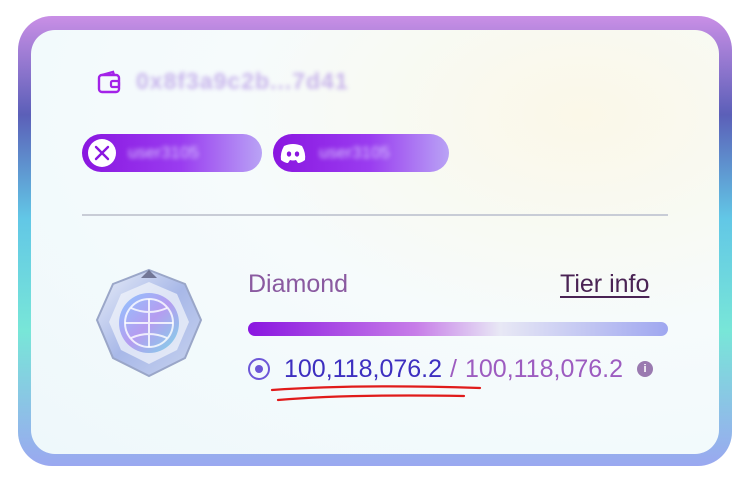 The width and height of the screenshot is (750, 484). Describe the element at coordinates (242, 81) in the screenshot. I see `wallet-address: 0x8f3a9c2b...7d41` at that location.